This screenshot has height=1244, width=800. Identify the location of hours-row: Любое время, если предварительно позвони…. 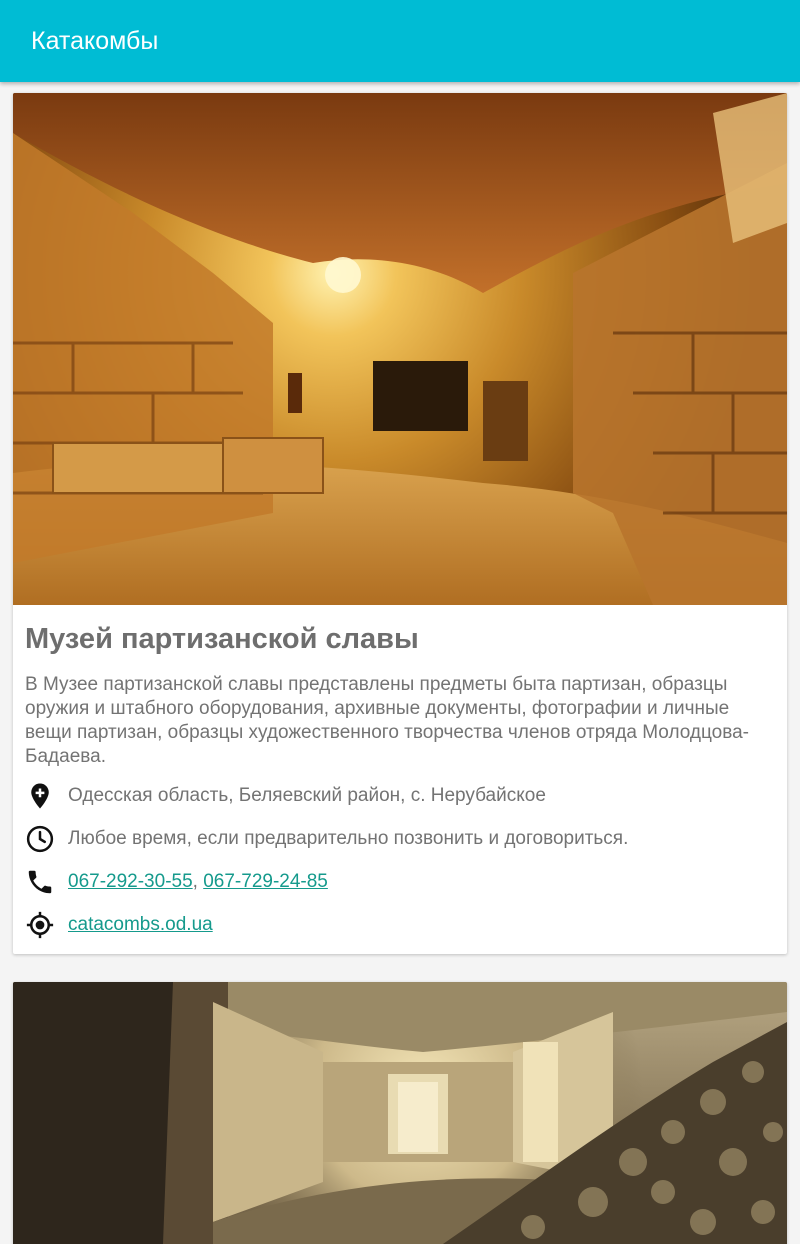
(401, 839).